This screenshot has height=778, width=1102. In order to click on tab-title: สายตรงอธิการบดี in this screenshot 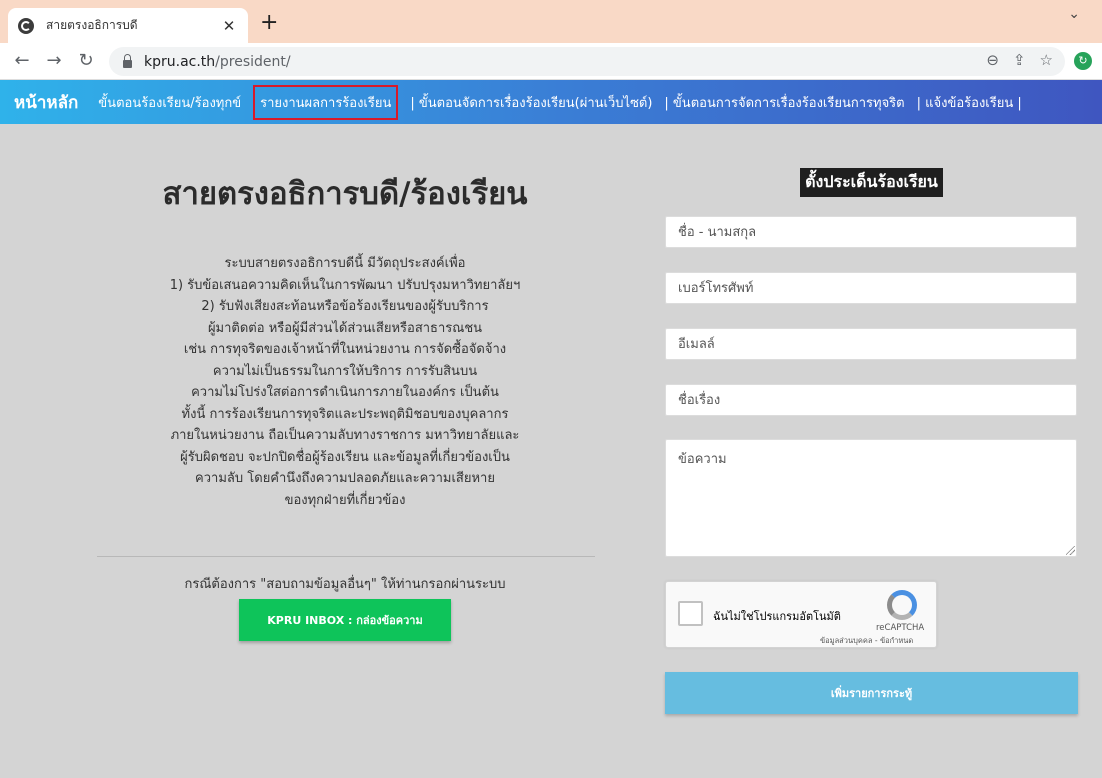, I will do `click(92, 25)`.